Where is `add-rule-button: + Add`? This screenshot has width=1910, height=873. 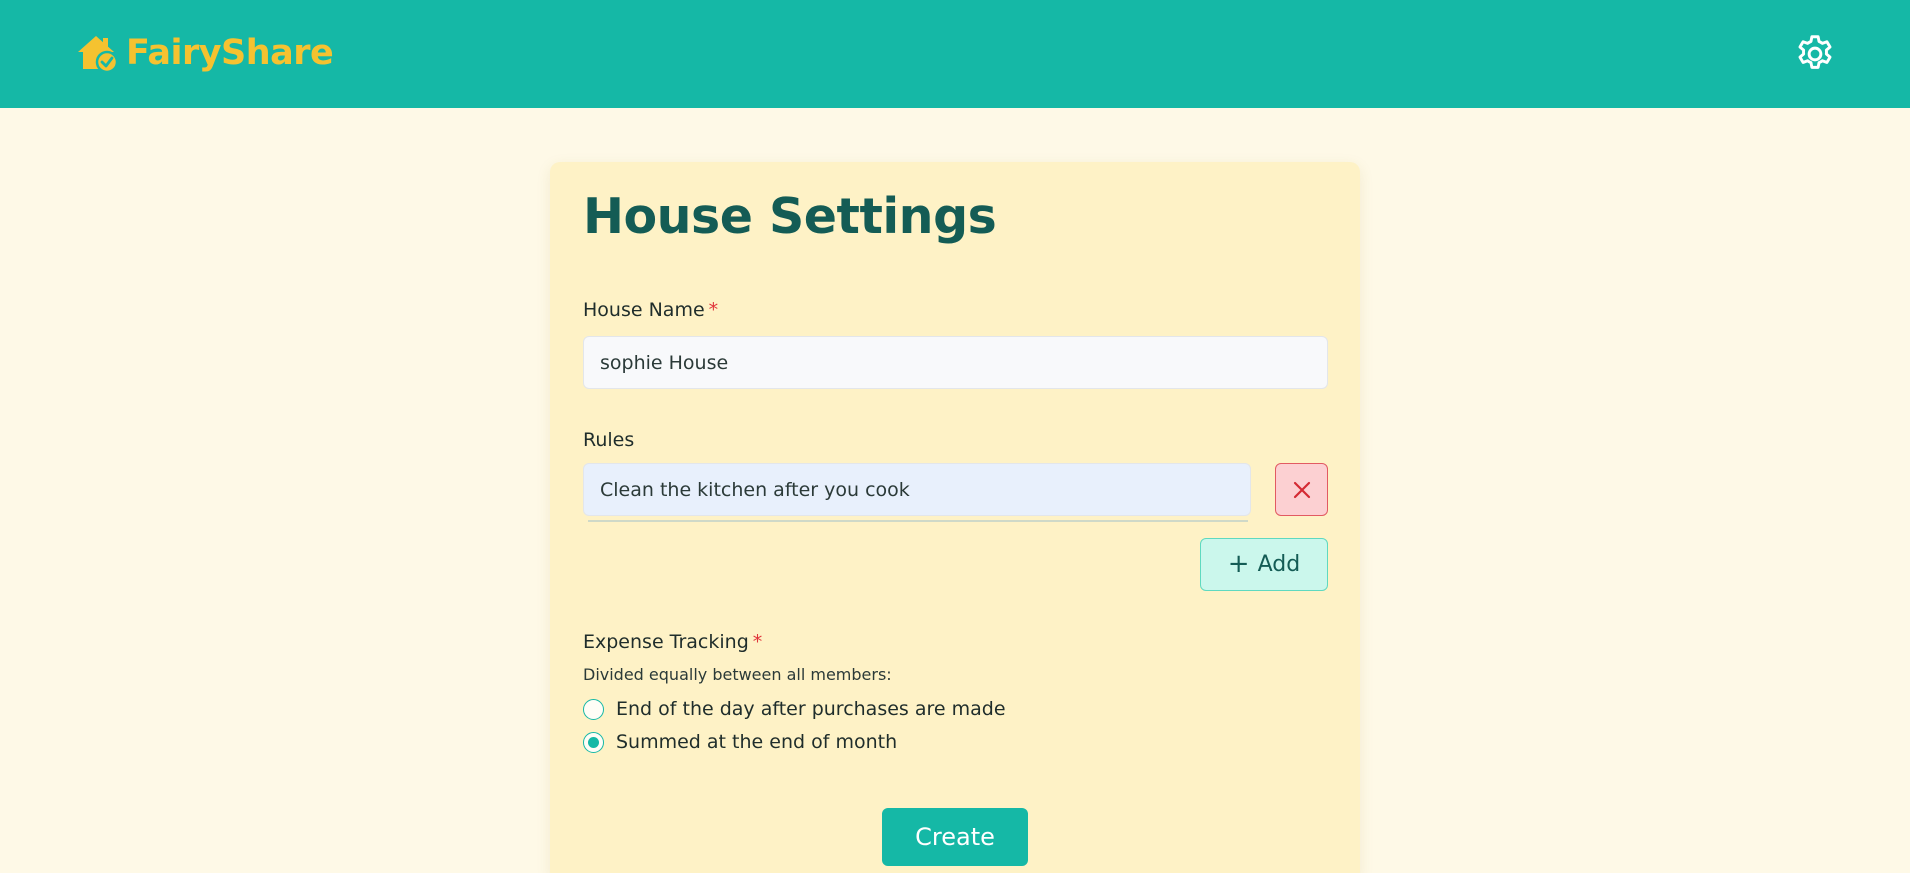 add-rule-button: + Add is located at coordinates (1264, 564).